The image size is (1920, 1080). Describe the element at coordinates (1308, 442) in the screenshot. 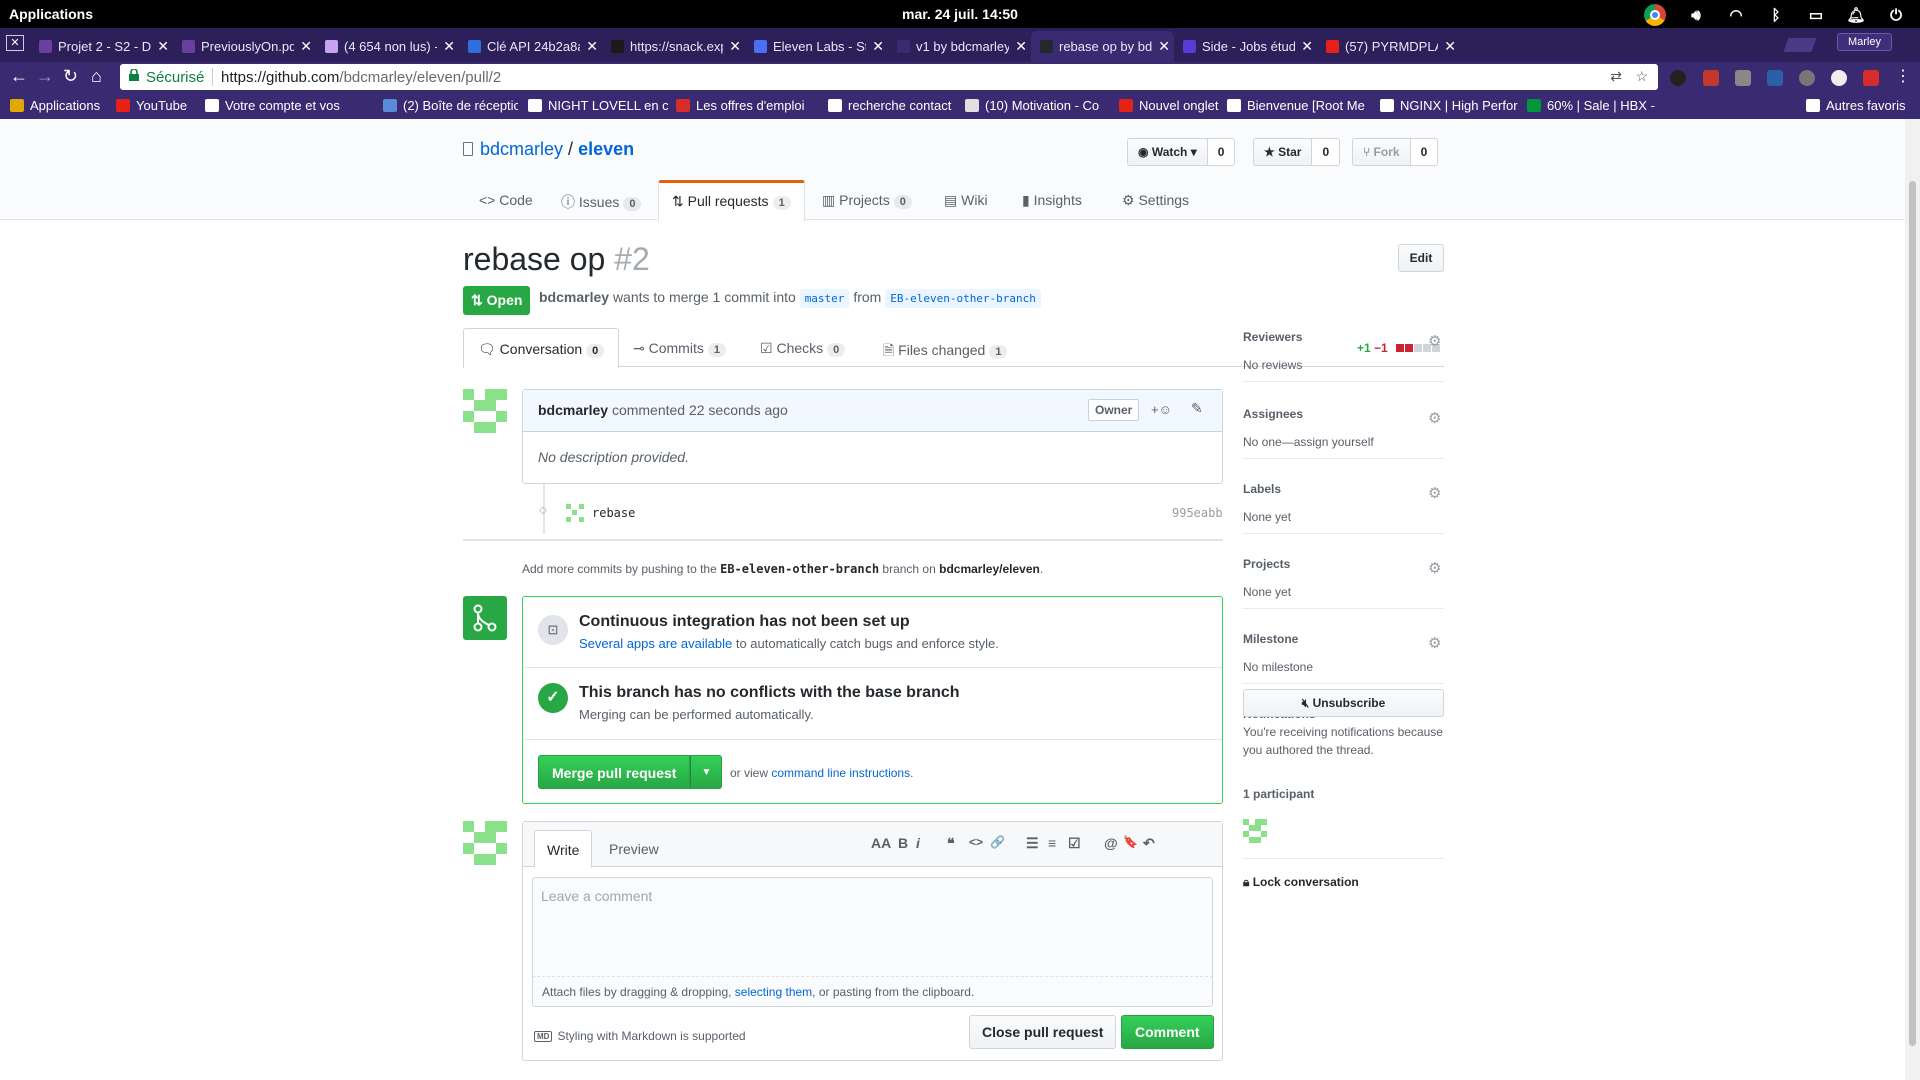

I see `assignees-value: No one—assign yourself` at that location.